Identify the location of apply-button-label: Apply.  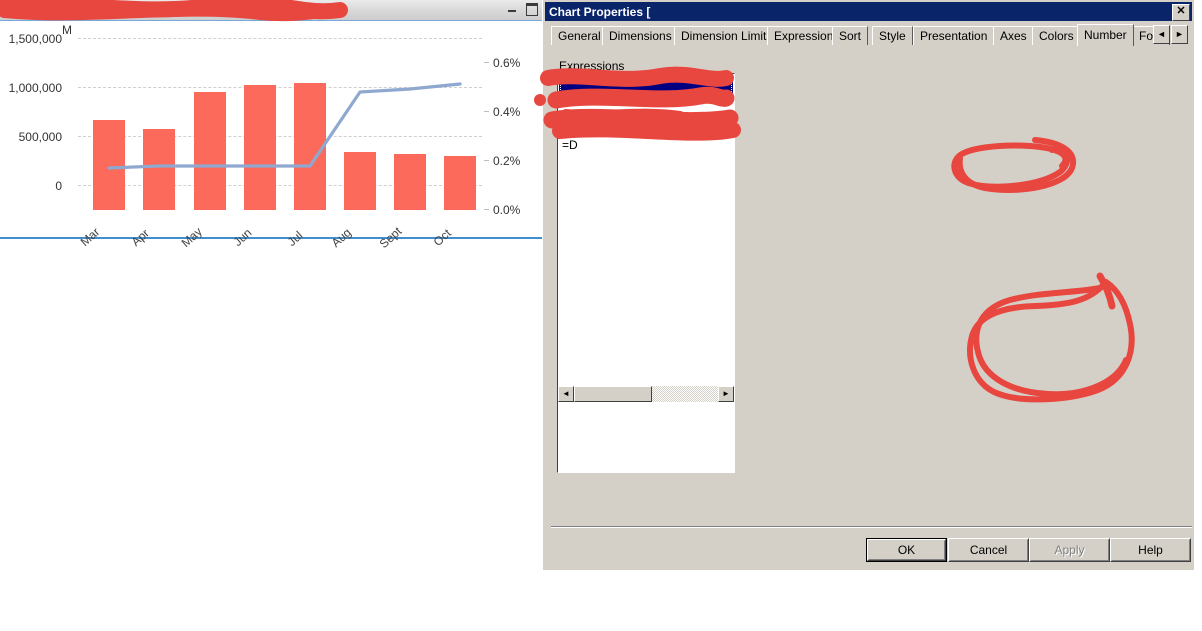
(1069, 550).